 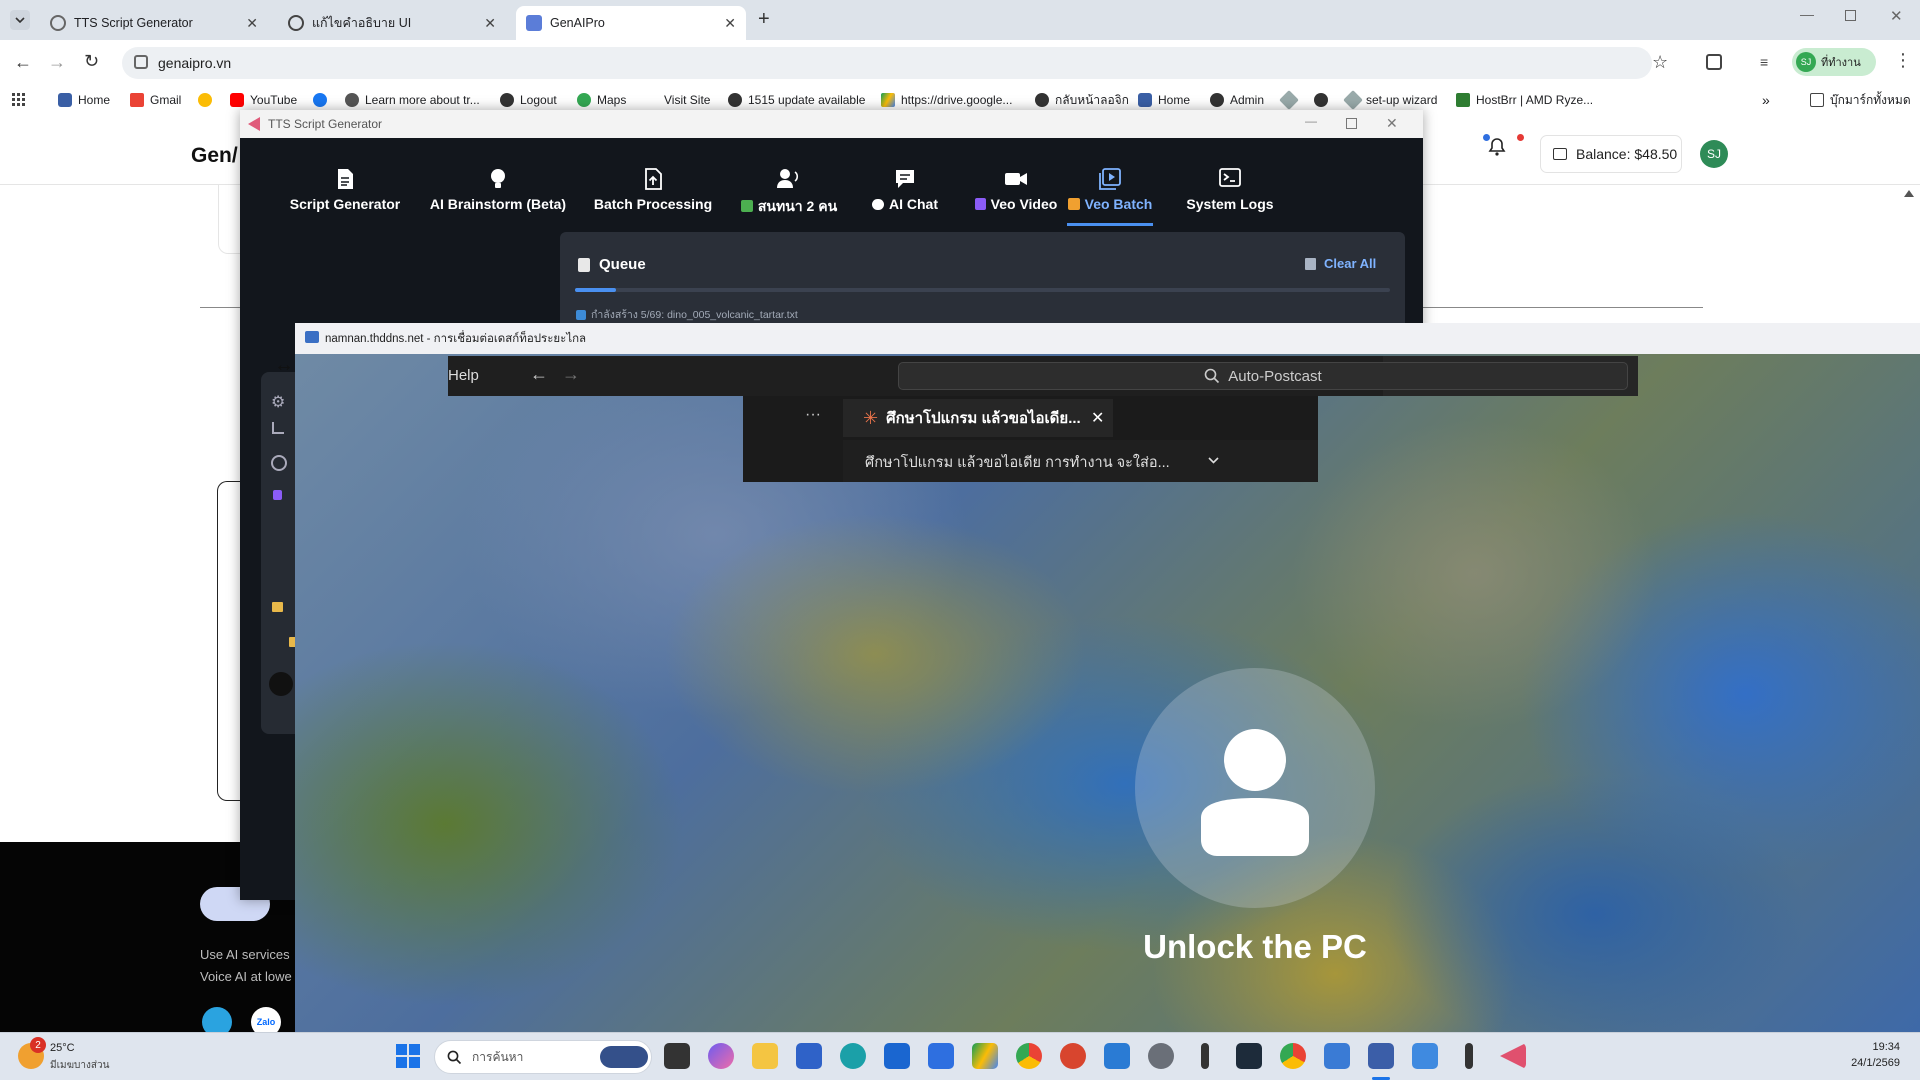 I want to click on browser-tab-ui-desc: แก้ไขคำอธิบาย UI ✕, so click(x=392, y=23).